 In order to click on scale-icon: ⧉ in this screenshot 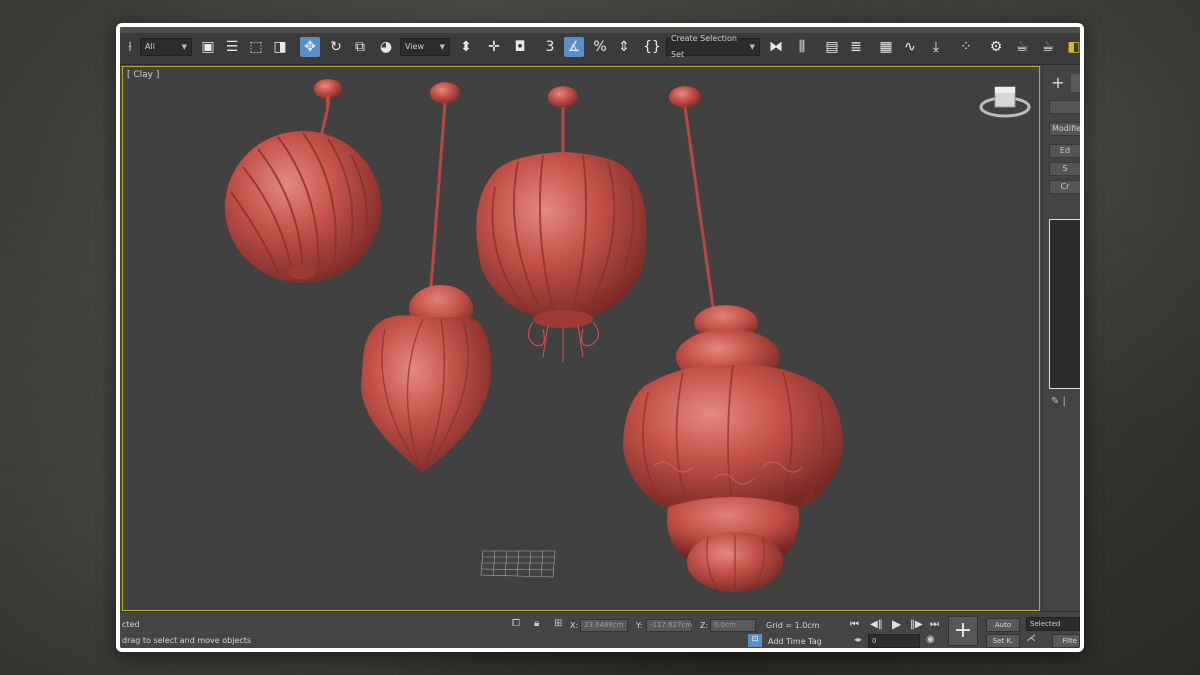, I will do `click(360, 47)`.